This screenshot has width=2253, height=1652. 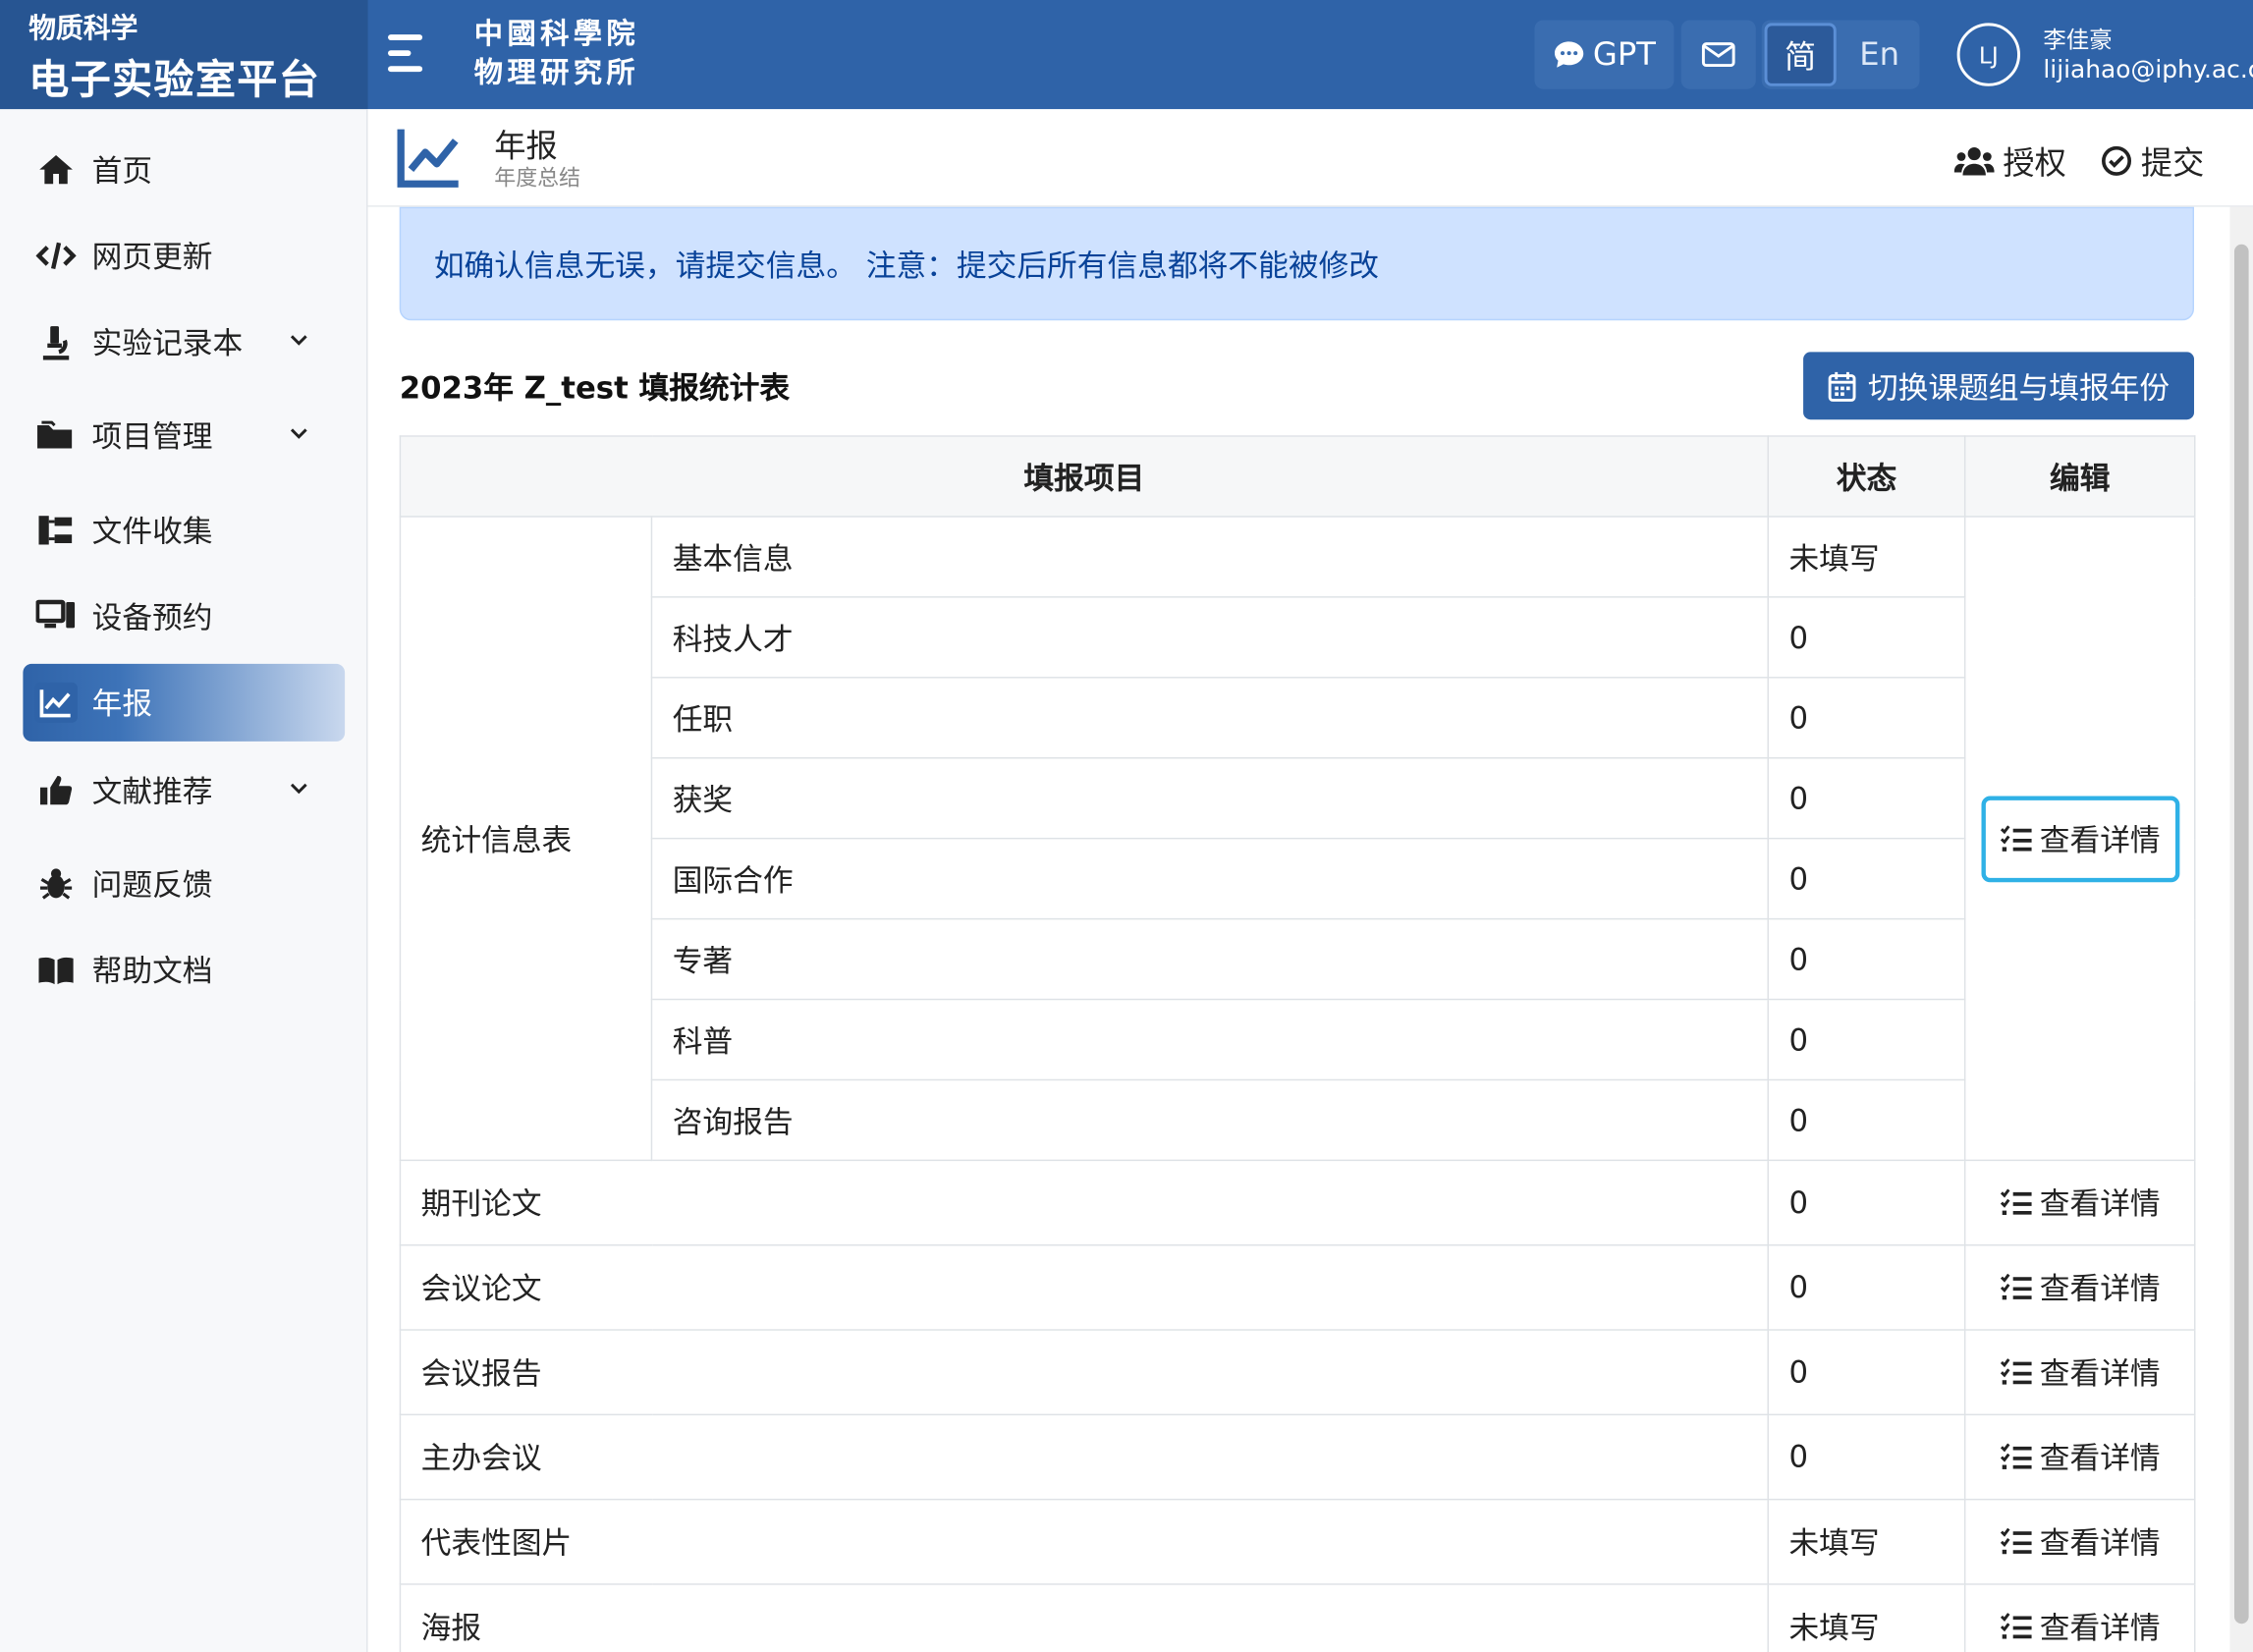 What do you see at coordinates (1624, 54) in the screenshot?
I see `gpt-label: GPT` at bounding box center [1624, 54].